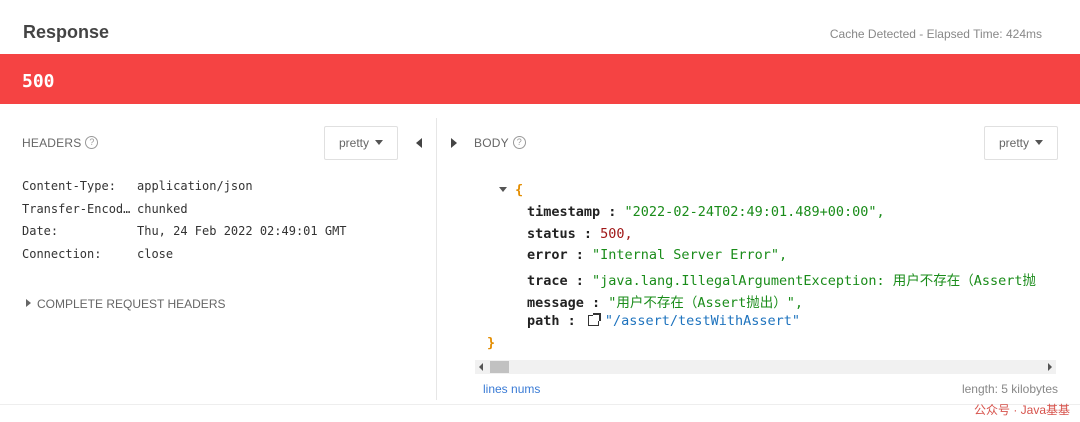 The width and height of the screenshot is (1080, 422). What do you see at coordinates (1009, 389) in the screenshot?
I see `body-length: length: 5 kilobytes` at bounding box center [1009, 389].